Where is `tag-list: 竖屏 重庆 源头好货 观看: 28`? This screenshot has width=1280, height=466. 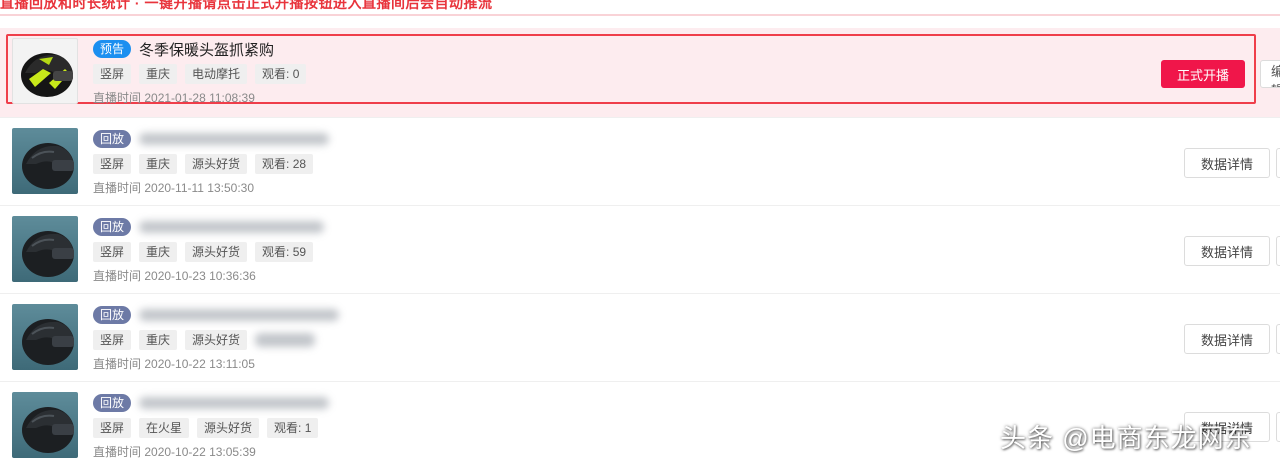 tag-list: 竖屏 重庆 源头好货 观看: 28 is located at coordinates (211, 164).